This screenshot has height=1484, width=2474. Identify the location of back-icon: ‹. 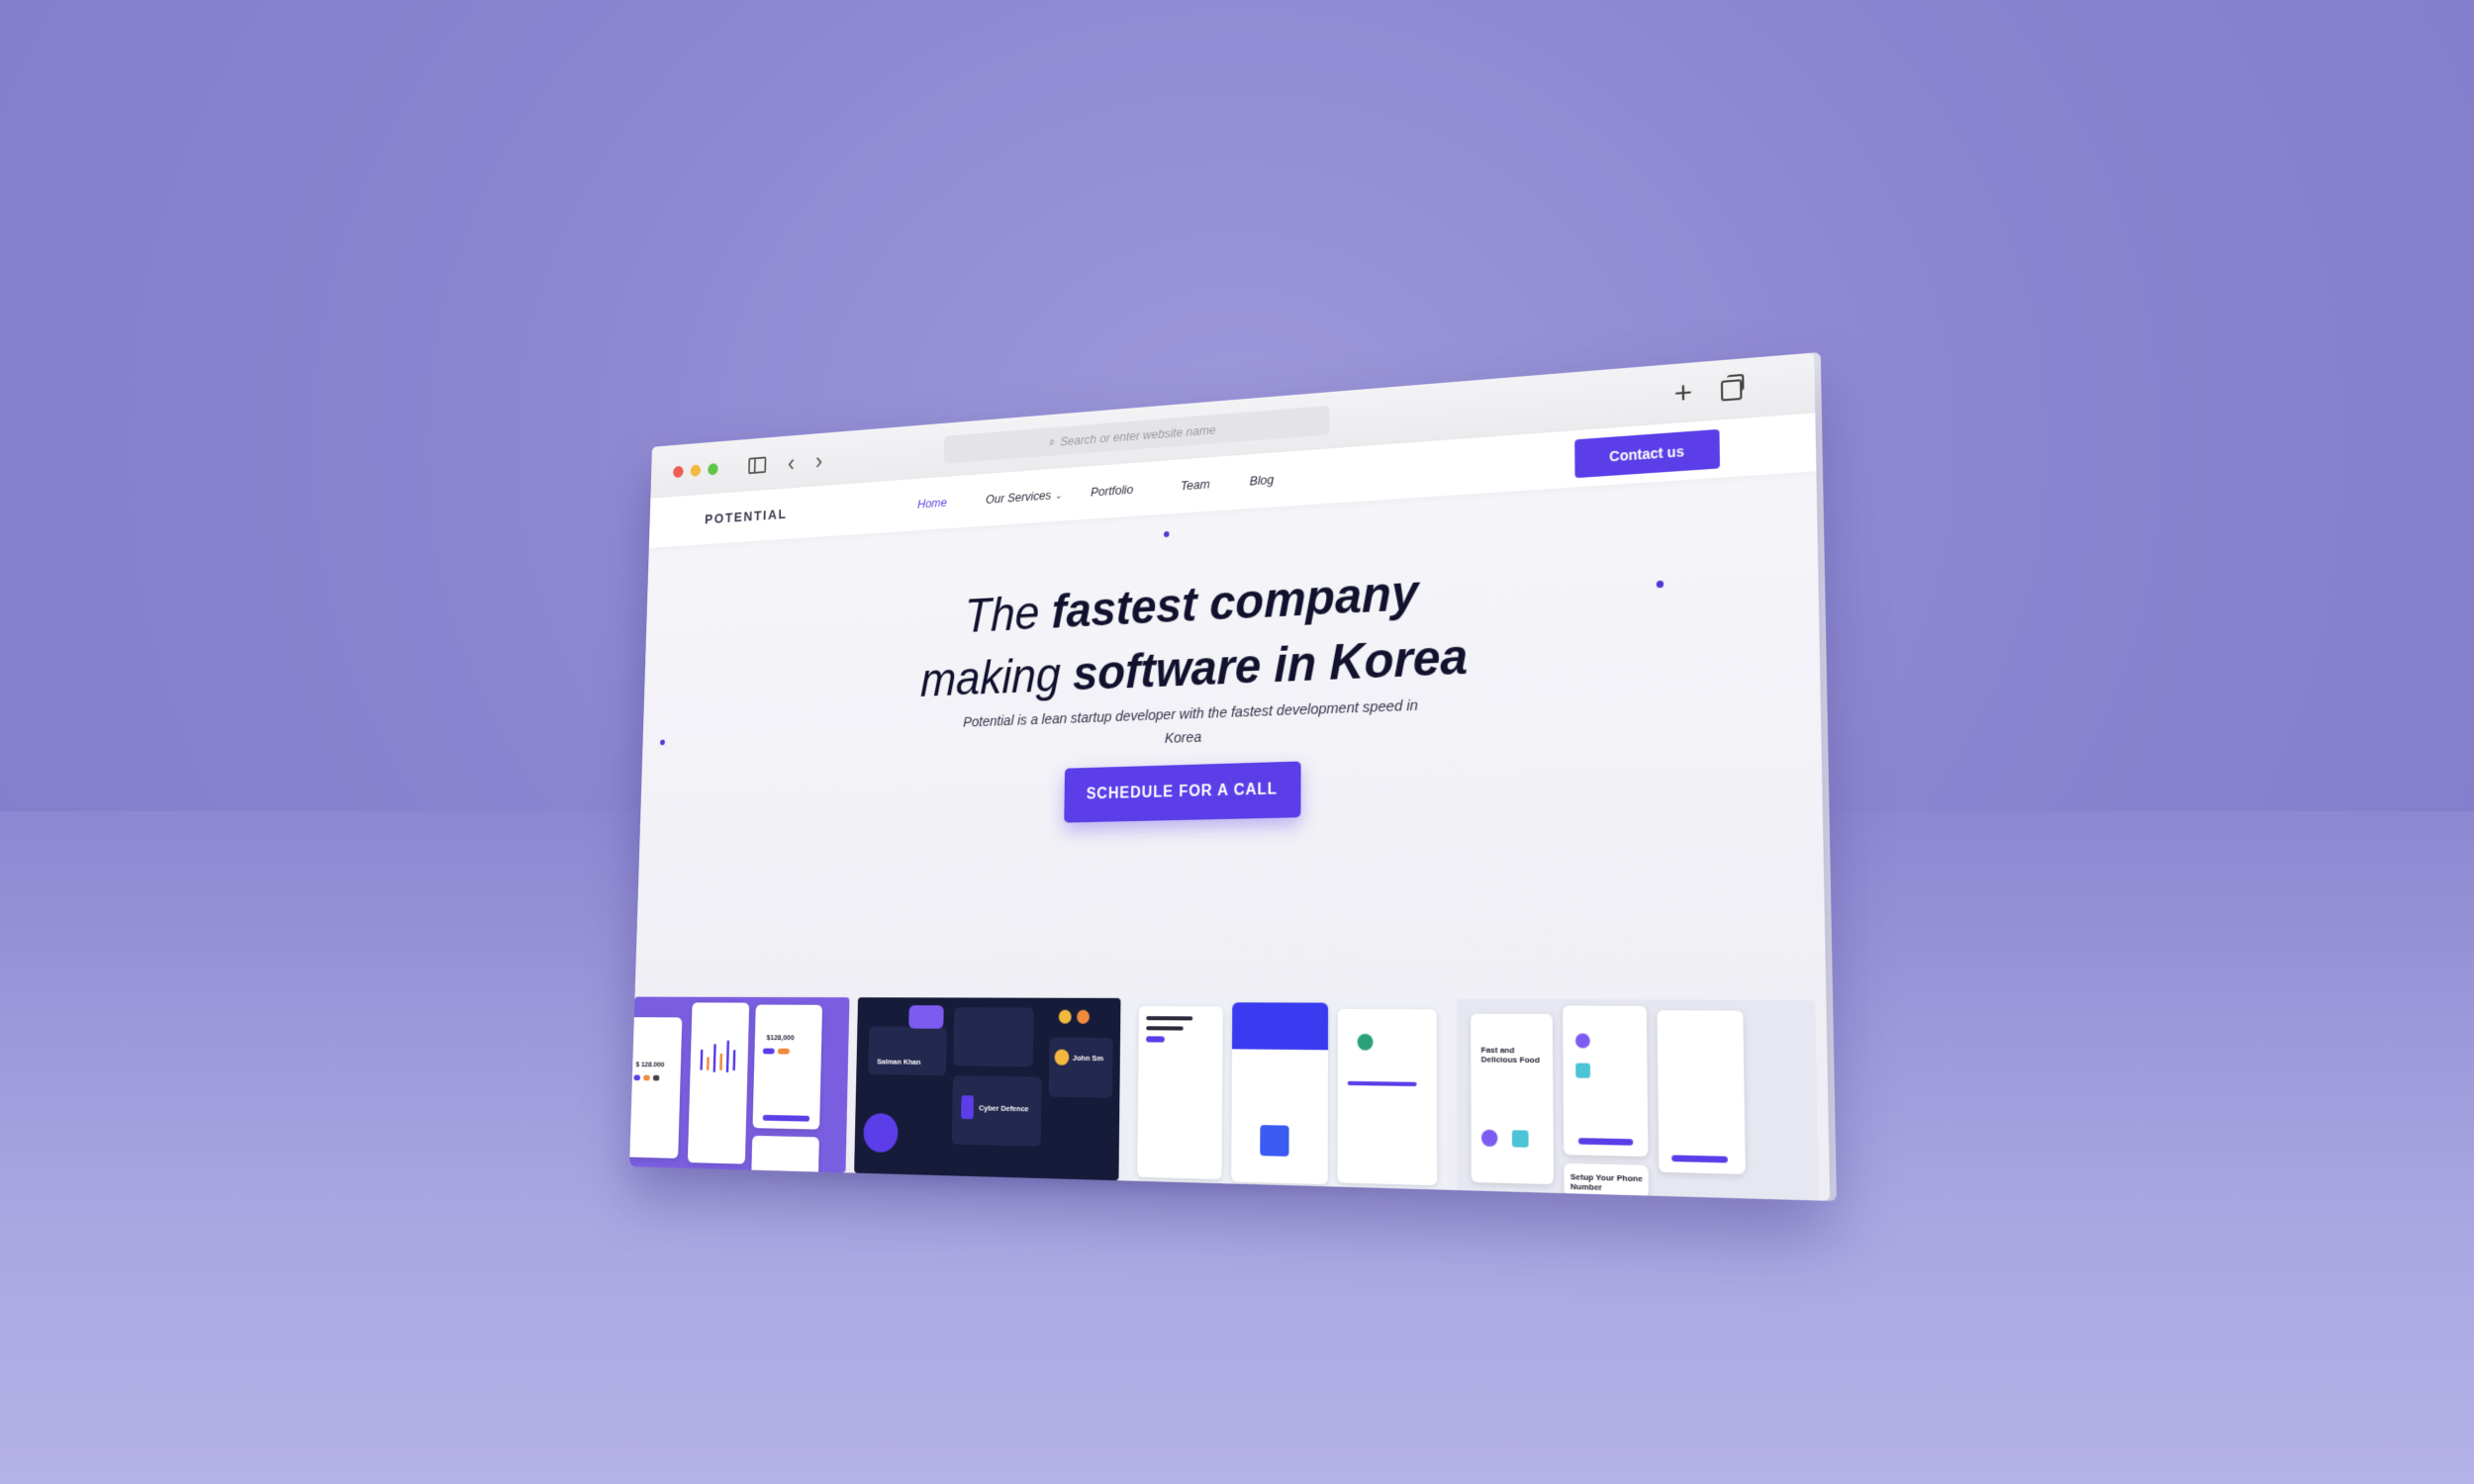
(792, 462).